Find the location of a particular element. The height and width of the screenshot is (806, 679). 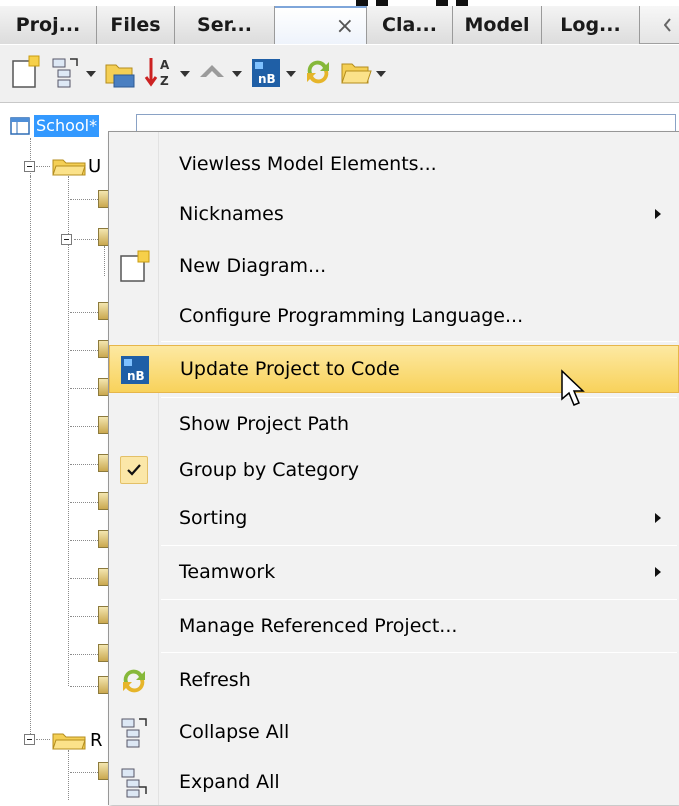

tree-item-label: R is located at coordinates (96, 740).